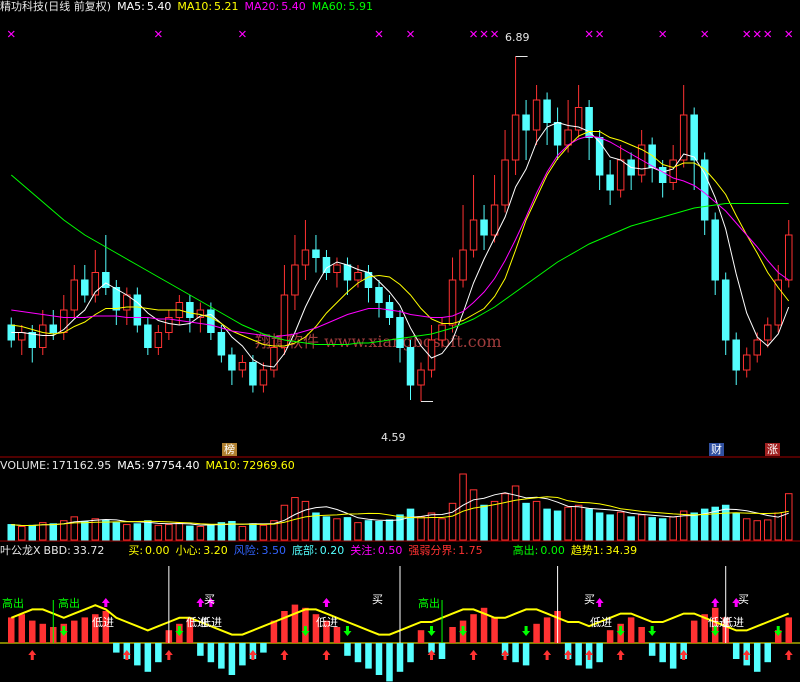 Image resolution: width=800 pixels, height=682 pixels. What do you see at coordinates (13, 603) in the screenshot?
I see `signal-sell-label: 高出` at bounding box center [13, 603].